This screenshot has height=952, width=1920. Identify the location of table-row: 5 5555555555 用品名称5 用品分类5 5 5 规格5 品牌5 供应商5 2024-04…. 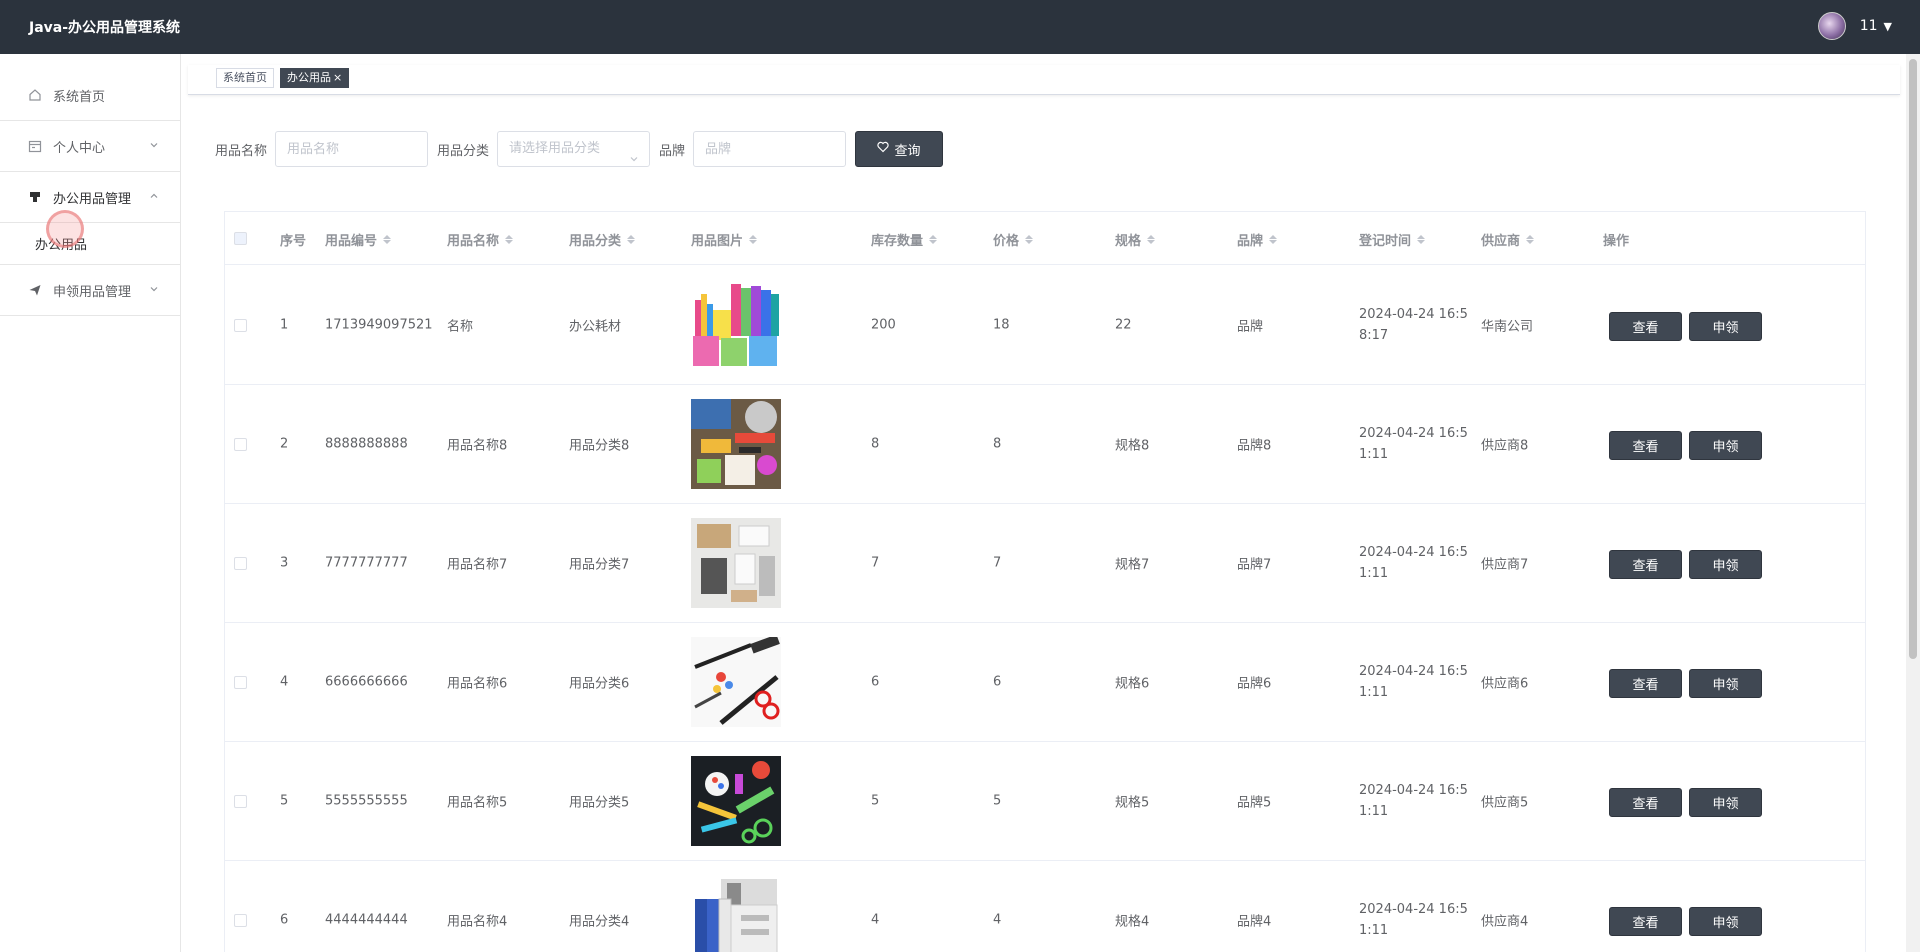
(1045, 801).